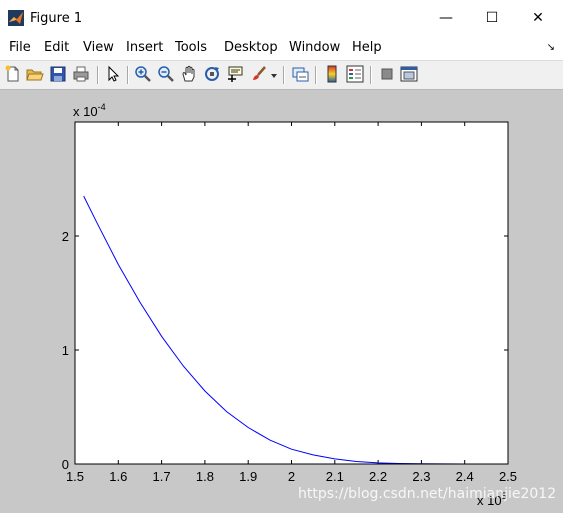 The height and width of the screenshot is (513, 563). I want to click on y-multiplier-label: x 10-4, so click(89, 110).